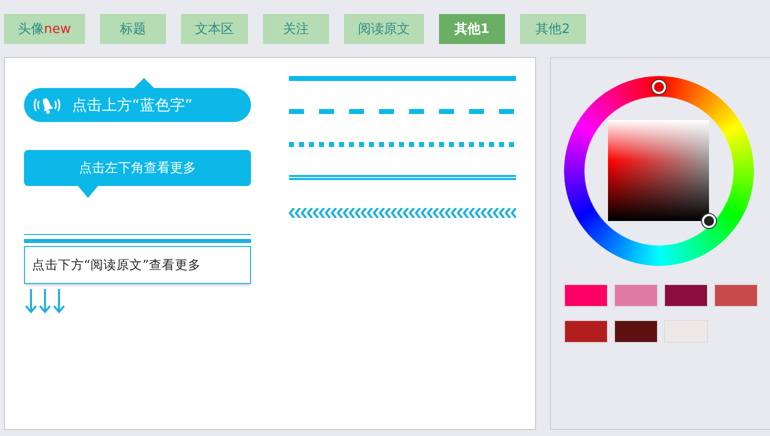  I want to click on tab: 头像new, so click(44, 29).